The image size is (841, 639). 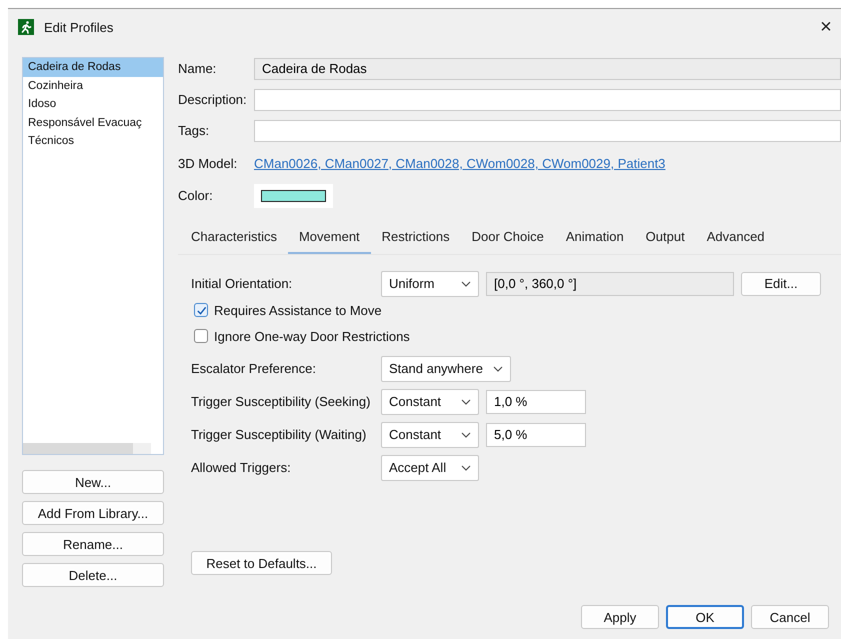 What do you see at coordinates (736, 238) in the screenshot?
I see `tab: Advanced` at bounding box center [736, 238].